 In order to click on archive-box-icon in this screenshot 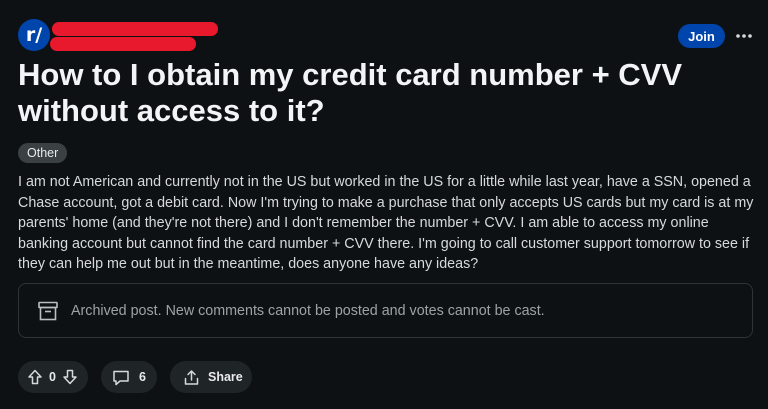, I will do `click(48, 310)`.